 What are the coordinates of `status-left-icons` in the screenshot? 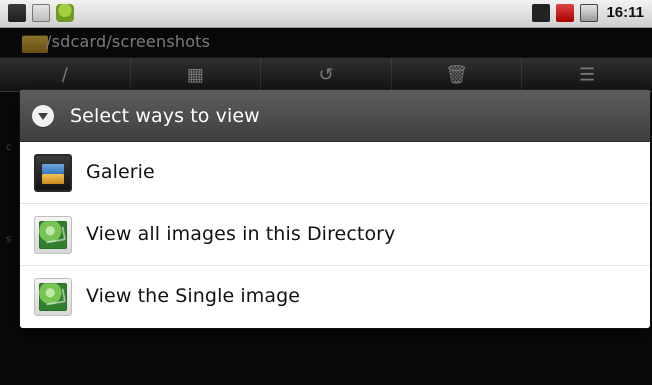 It's located at (41, 13).